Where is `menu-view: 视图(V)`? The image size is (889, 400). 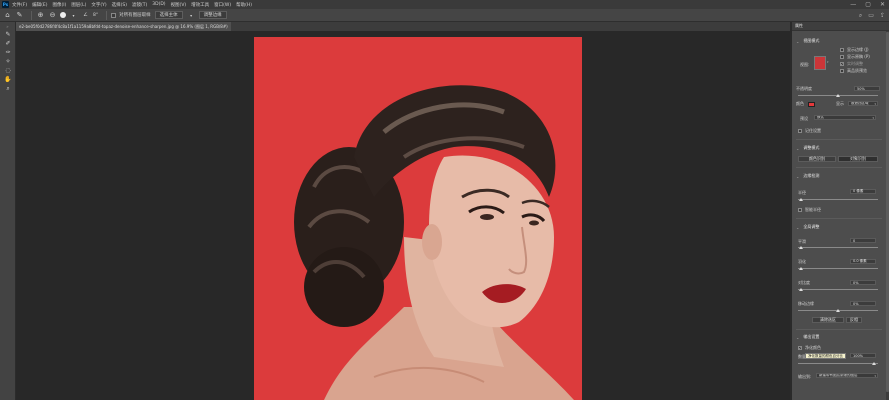
menu-view: 视图(V) is located at coordinates (179, 5).